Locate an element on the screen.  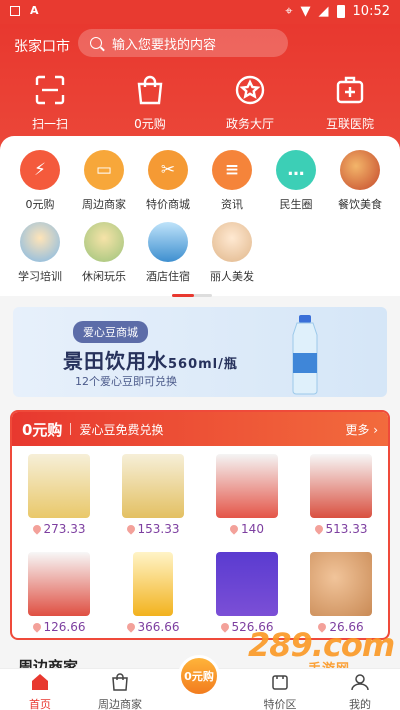
category-label: 资讯 is located at coordinates (232, 204).